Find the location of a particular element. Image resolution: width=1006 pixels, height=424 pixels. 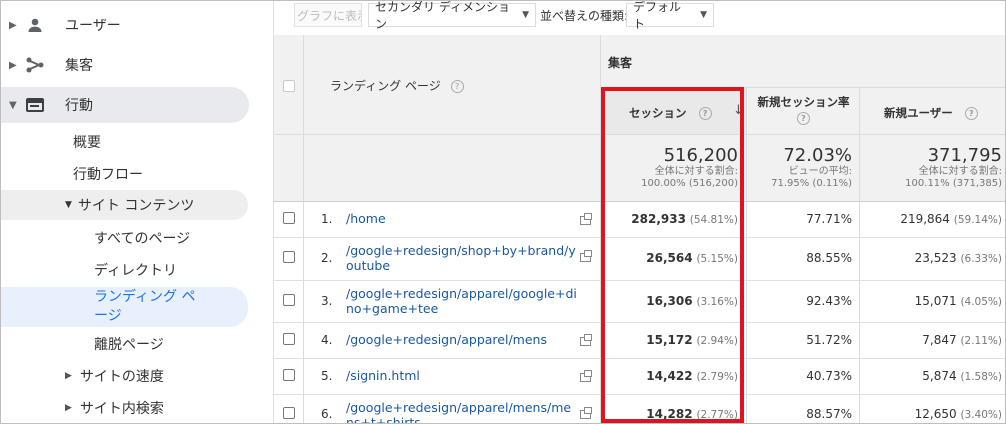

new-users-cell: 219,864 (59.14%) is located at coordinates (934, 219).